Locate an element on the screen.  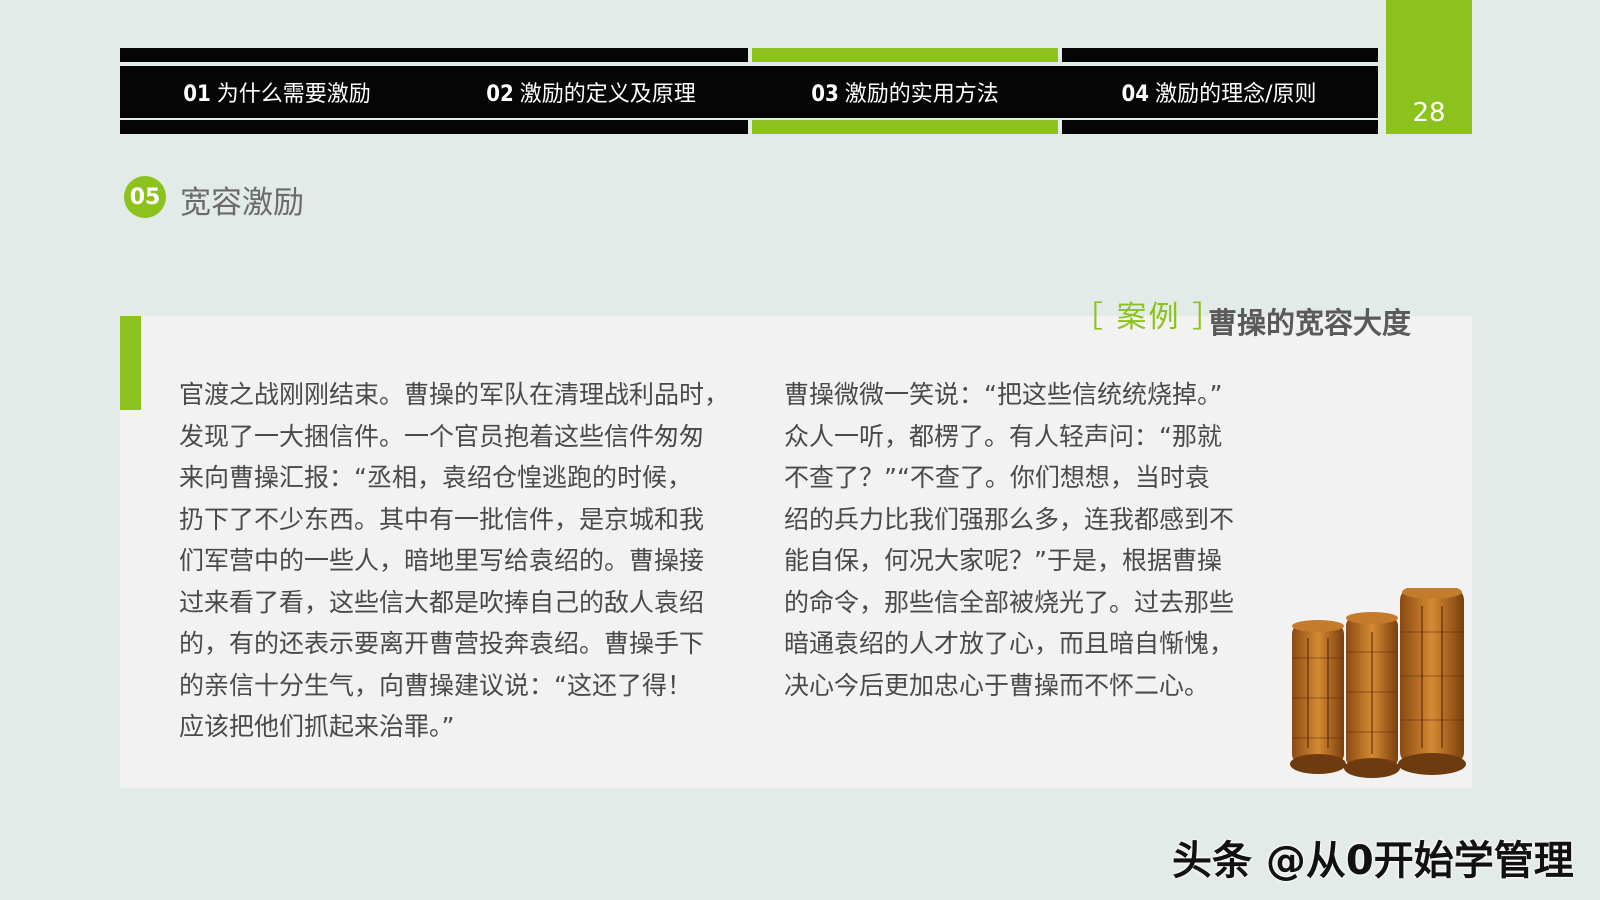
accent-bar is located at coordinates (130, 363).